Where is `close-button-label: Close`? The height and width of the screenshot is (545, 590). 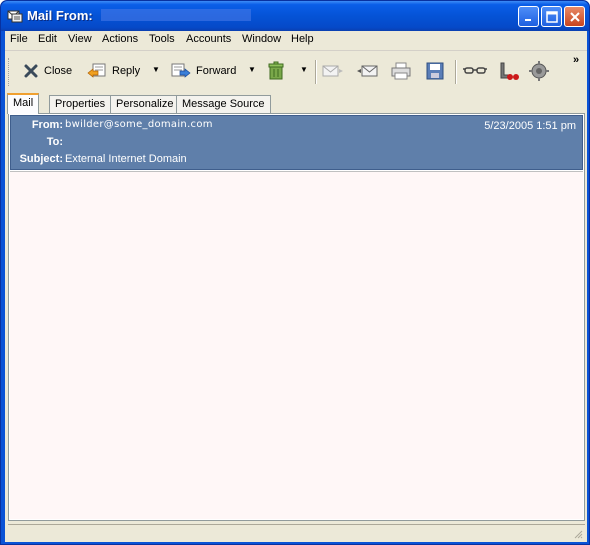
close-button-label: Close is located at coordinates (58, 71).